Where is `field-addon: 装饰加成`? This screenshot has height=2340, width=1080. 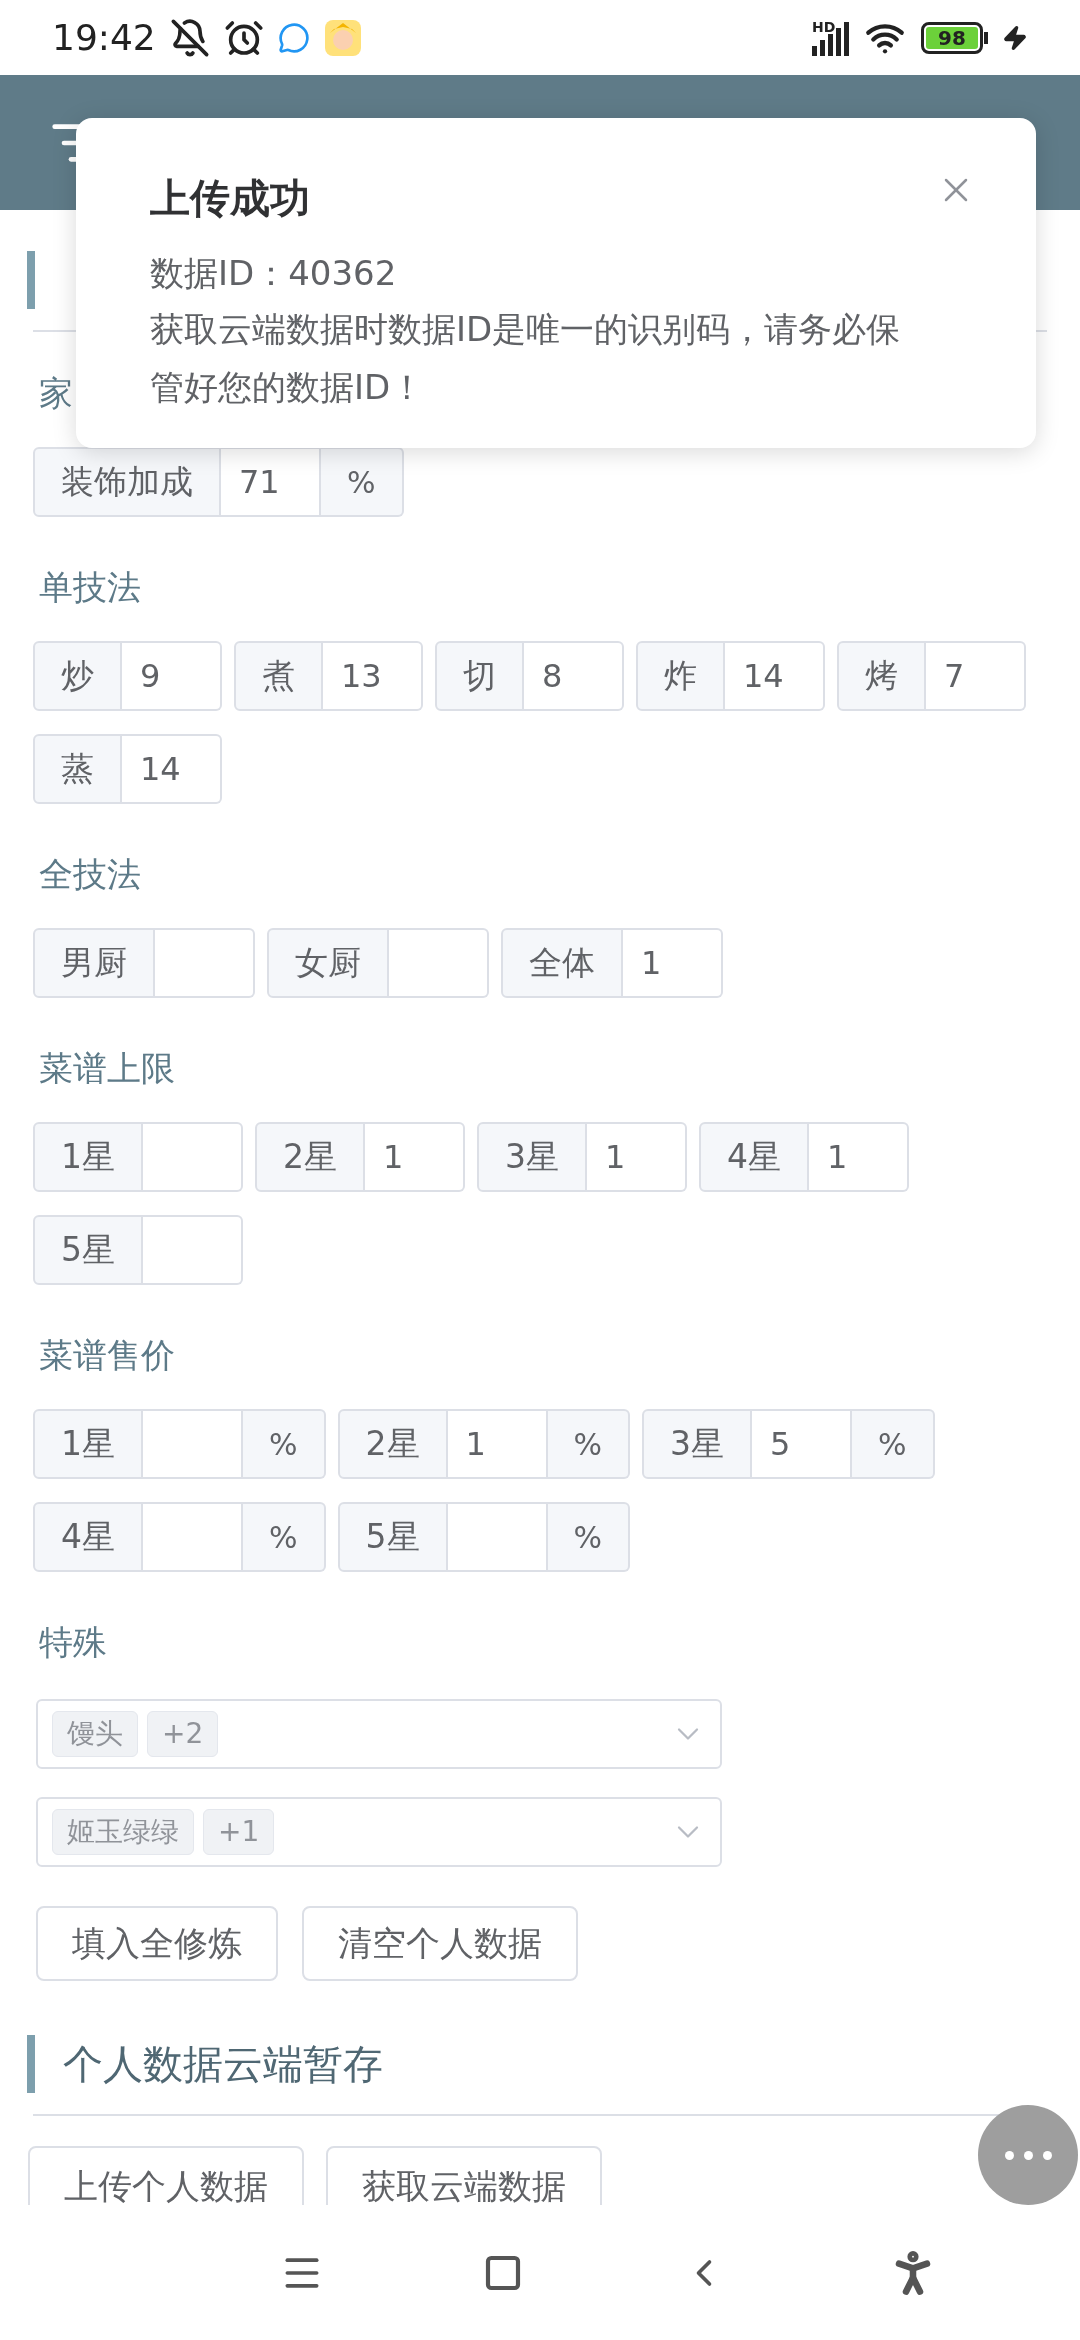
field-addon: 装饰加成 is located at coordinates (127, 482).